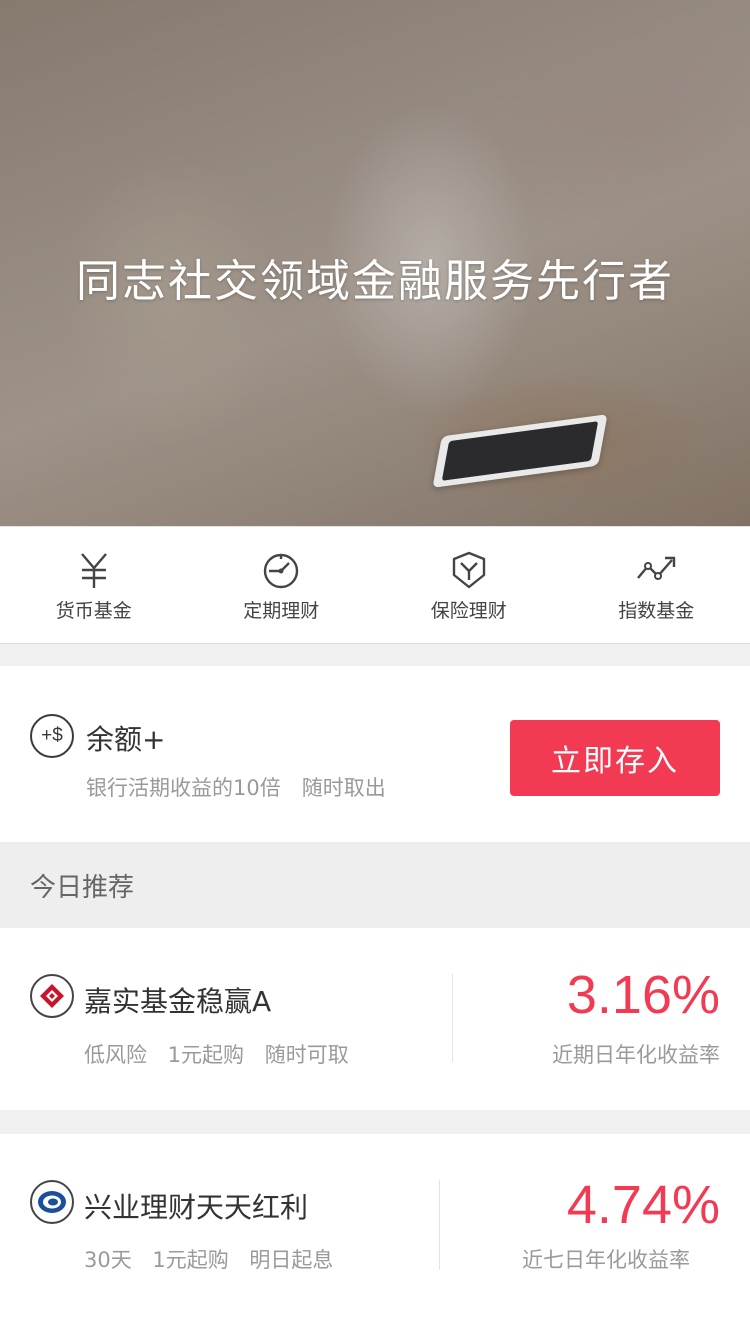  What do you see at coordinates (469, 570) in the screenshot?
I see `shield-icon` at bounding box center [469, 570].